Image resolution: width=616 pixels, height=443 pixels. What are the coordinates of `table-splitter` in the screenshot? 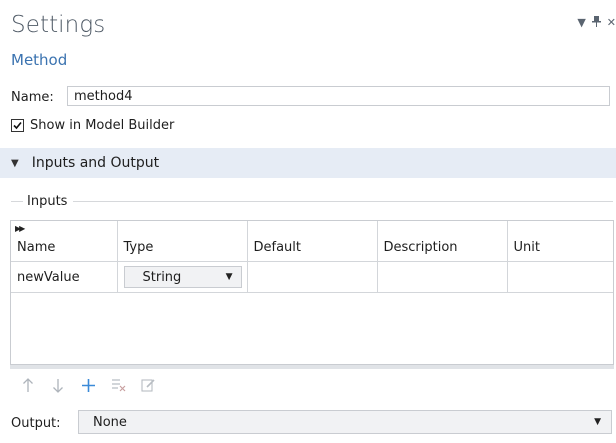 It's located at (312, 367).